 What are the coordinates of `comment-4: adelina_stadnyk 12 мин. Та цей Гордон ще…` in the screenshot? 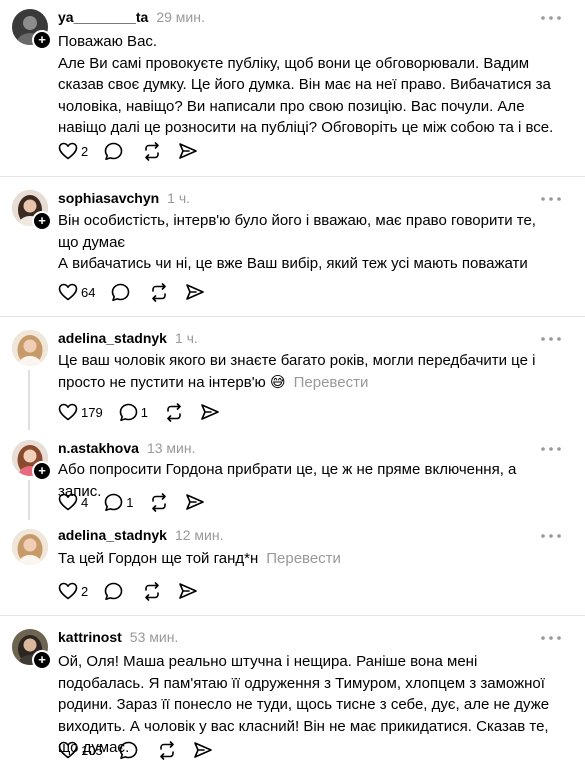 It's located at (292, 568).